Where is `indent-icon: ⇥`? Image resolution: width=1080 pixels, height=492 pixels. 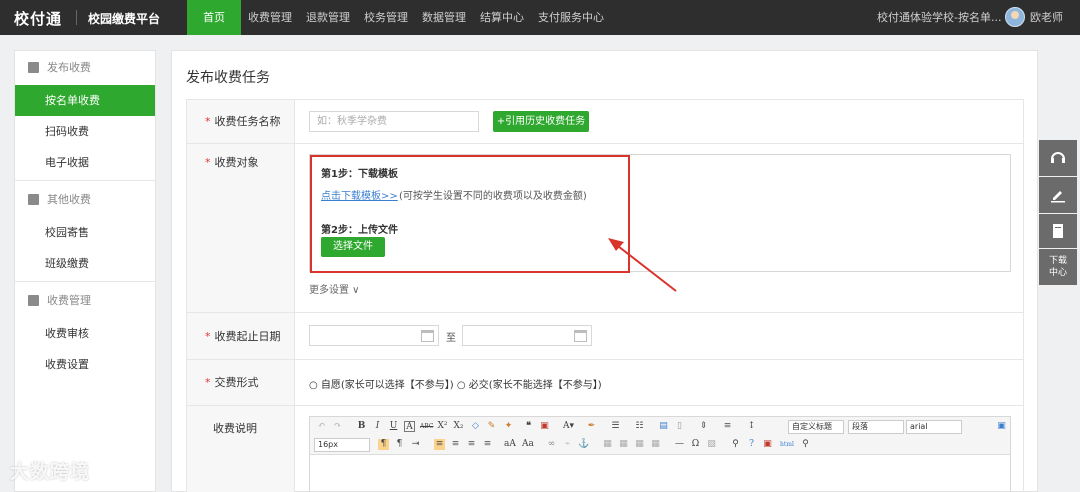 indent-icon: ⇥ is located at coordinates (415, 444).